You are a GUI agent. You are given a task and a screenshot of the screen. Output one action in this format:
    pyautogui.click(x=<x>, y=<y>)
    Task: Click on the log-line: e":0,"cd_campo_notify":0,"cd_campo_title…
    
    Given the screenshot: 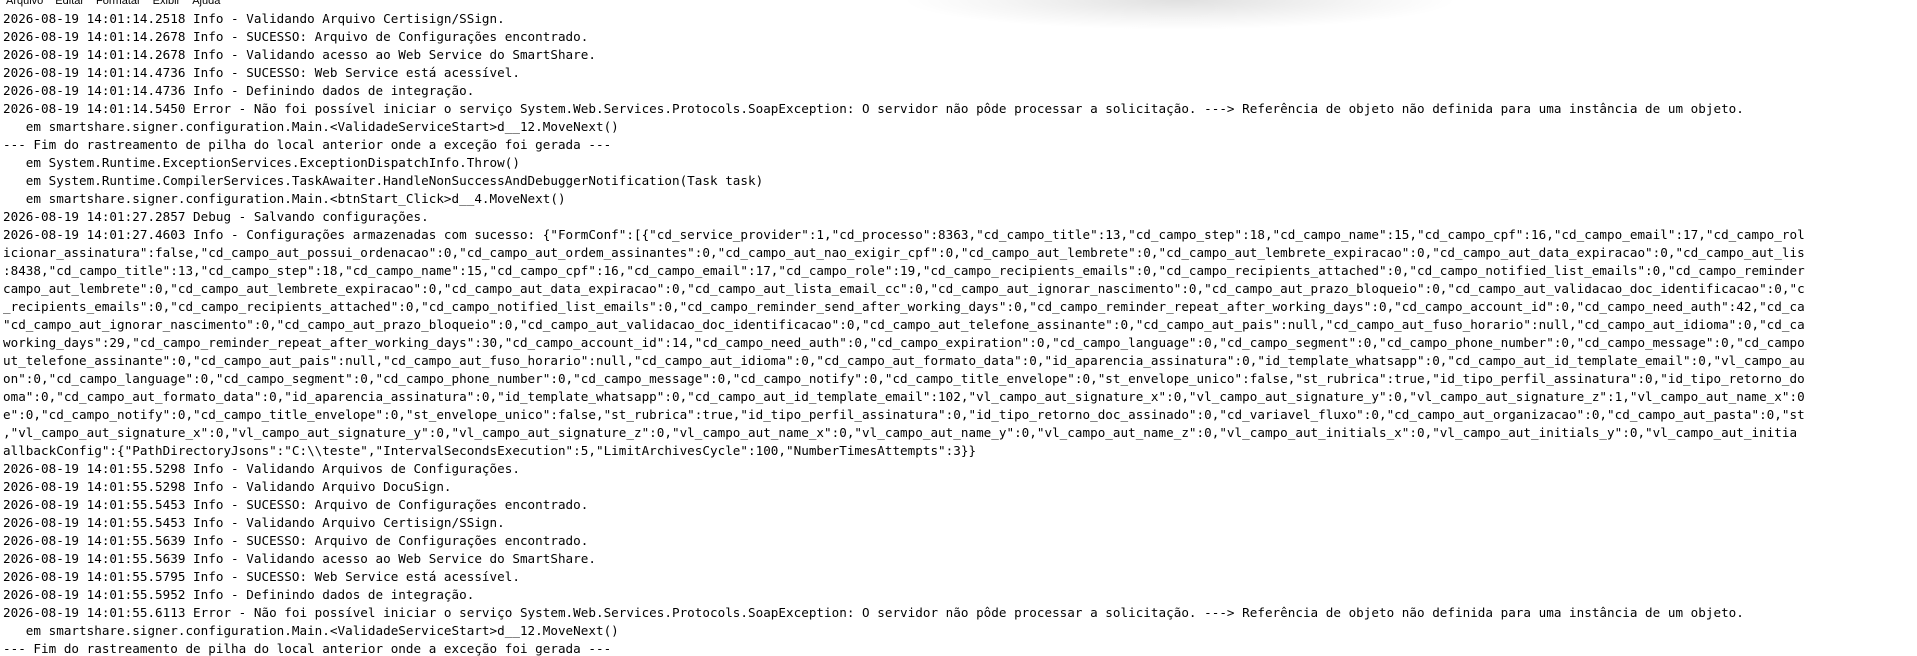 What is the action you would take?
    pyautogui.click(x=904, y=414)
    